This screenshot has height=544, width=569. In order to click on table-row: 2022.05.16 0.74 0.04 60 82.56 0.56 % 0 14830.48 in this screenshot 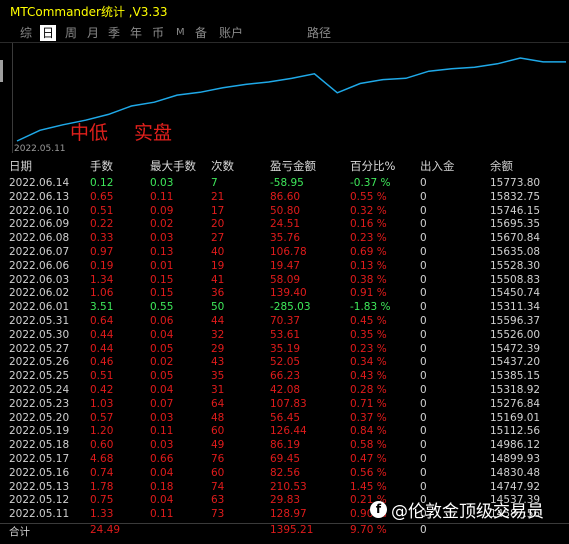, I will do `click(284, 473)`.